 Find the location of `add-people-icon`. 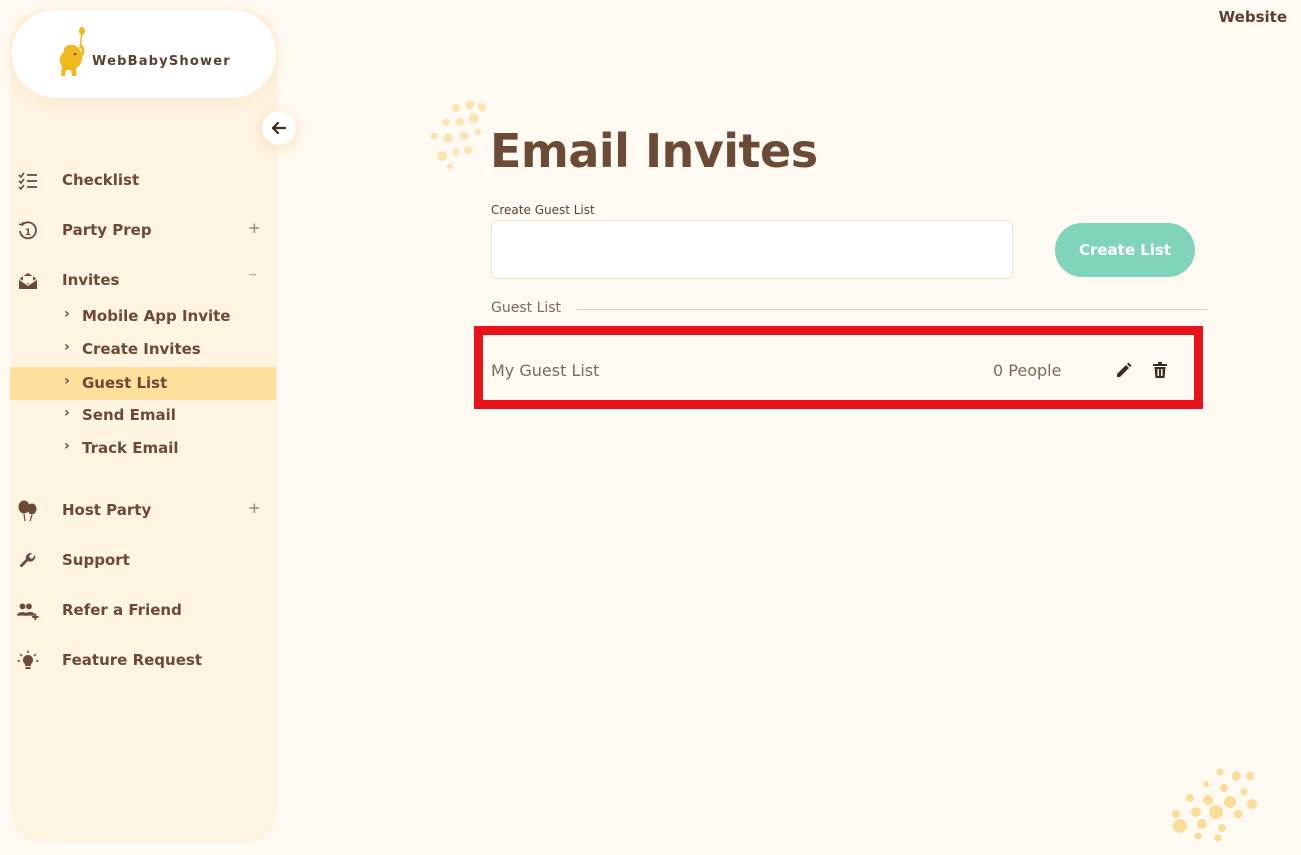

add-people-icon is located at coordinates (28, 611).